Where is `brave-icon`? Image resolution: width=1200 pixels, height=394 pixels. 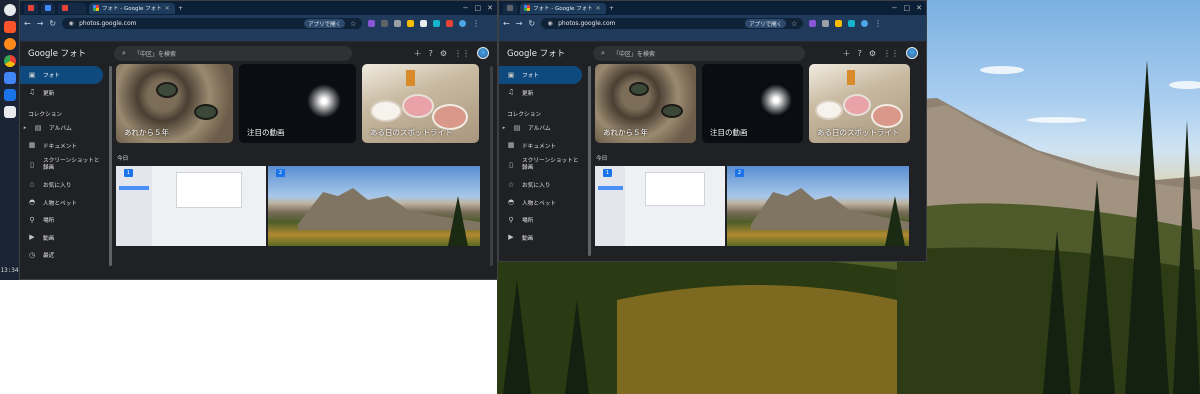
brave-icon is located at coordinates (9, 27).